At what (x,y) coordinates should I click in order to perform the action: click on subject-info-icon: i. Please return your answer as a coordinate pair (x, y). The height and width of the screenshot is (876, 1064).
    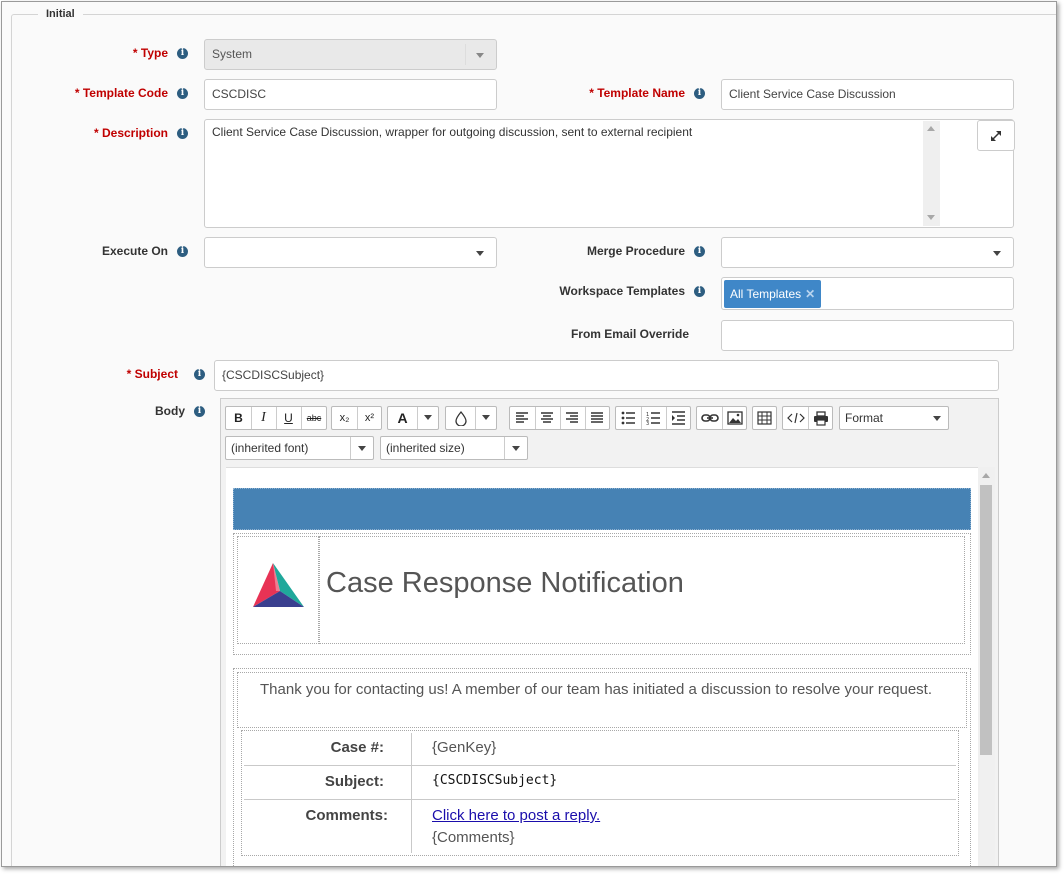
    Looking at the image, I should click on (199, 374).